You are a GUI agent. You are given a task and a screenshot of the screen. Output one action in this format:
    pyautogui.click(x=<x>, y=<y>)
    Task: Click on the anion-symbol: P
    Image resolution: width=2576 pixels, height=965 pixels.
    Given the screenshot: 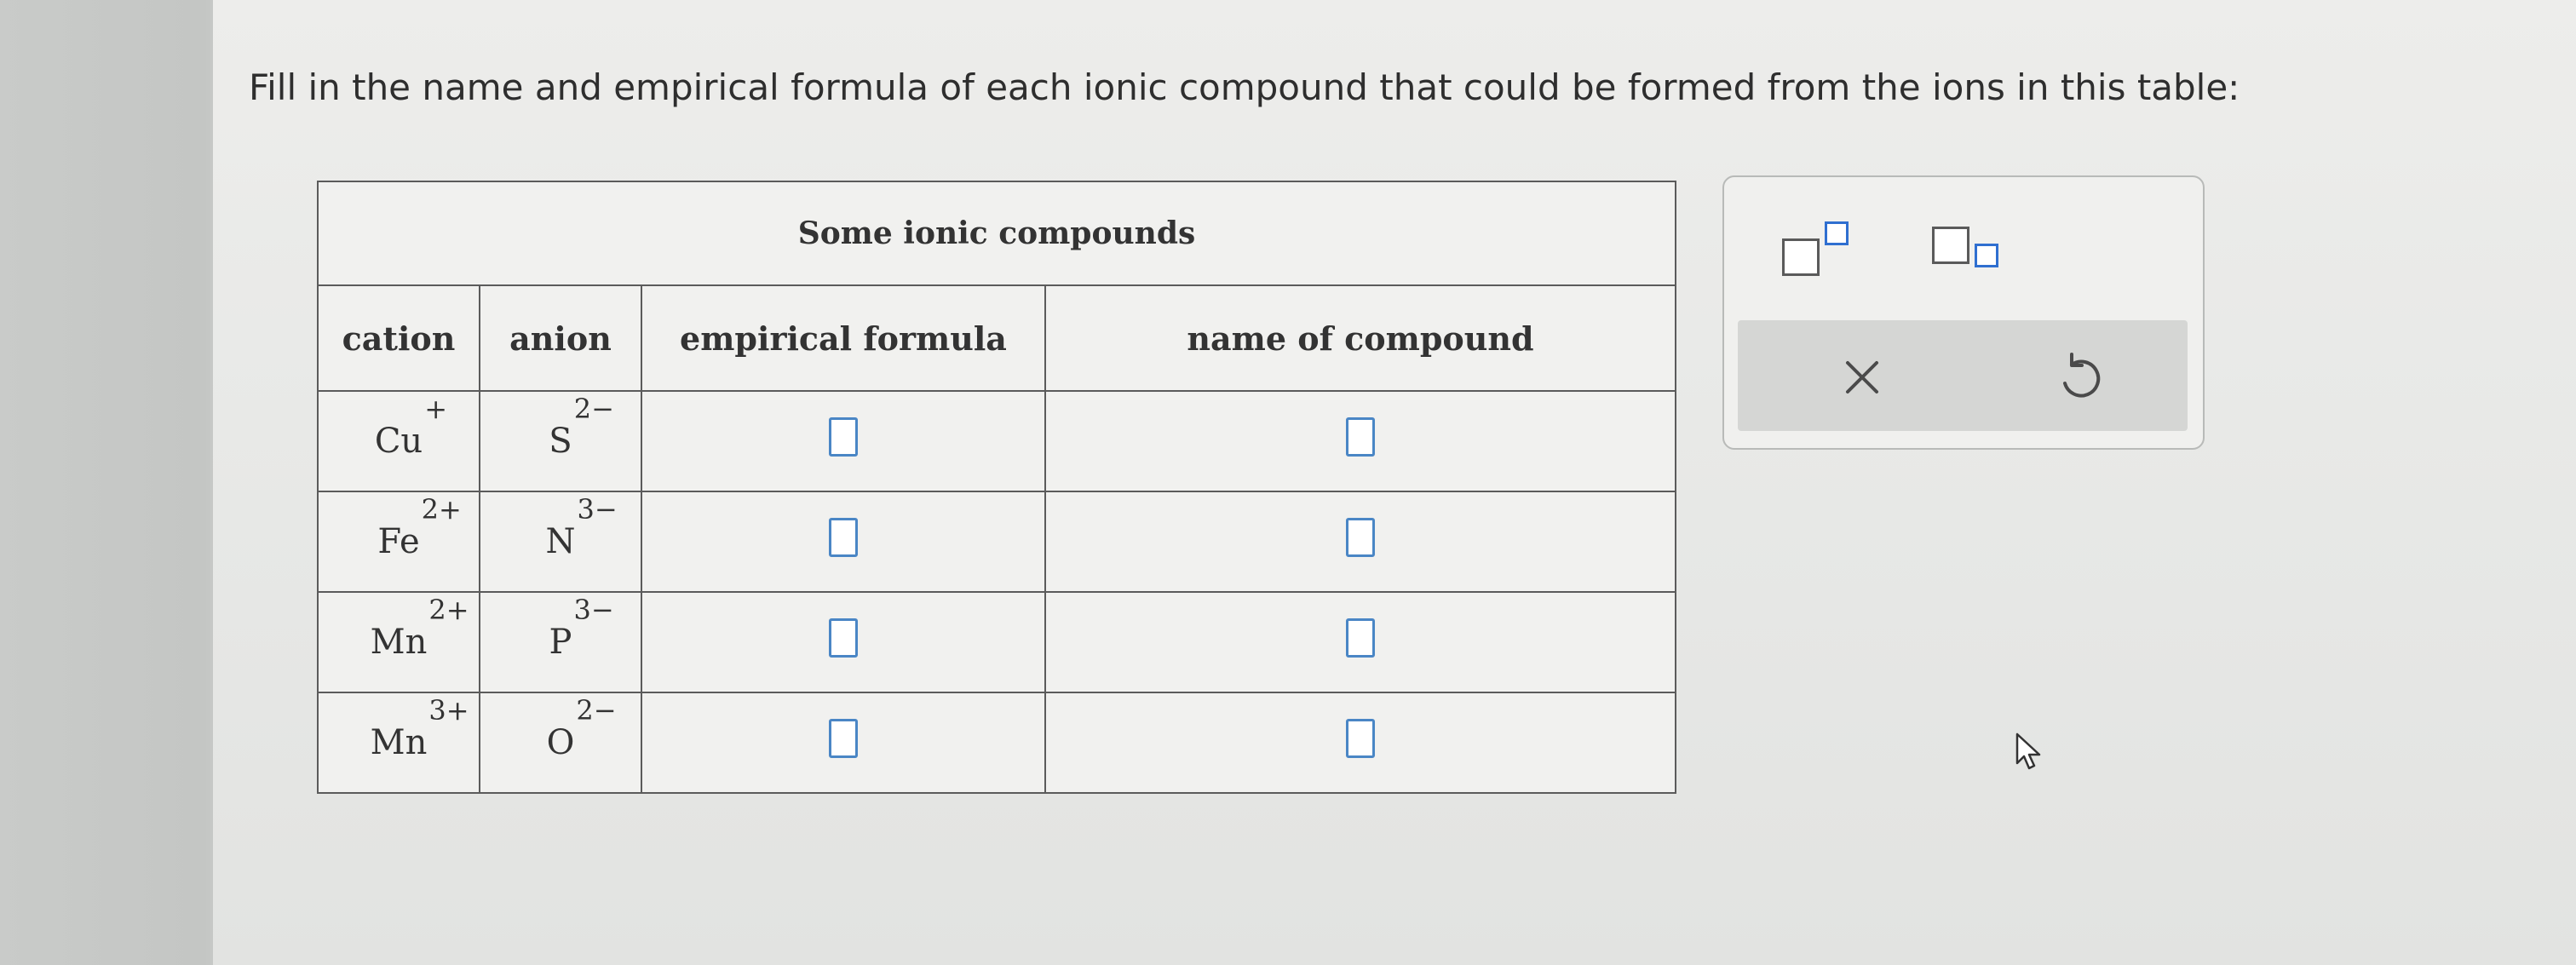 What is the action you would take?
    pyautogui.click(x=560, y=643)
    